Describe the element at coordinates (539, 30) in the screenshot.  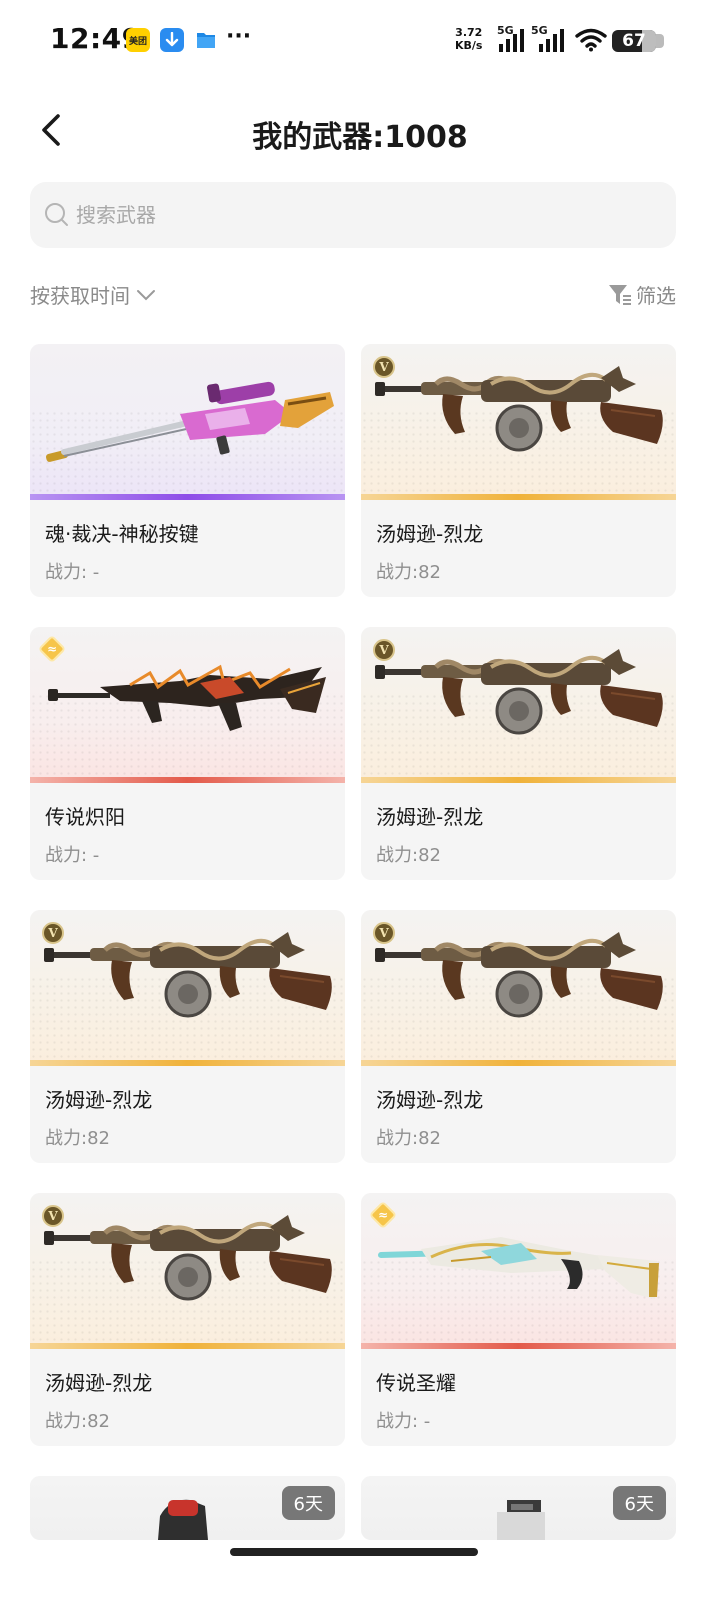
I see `sim2-network-type: 5G` at that location.